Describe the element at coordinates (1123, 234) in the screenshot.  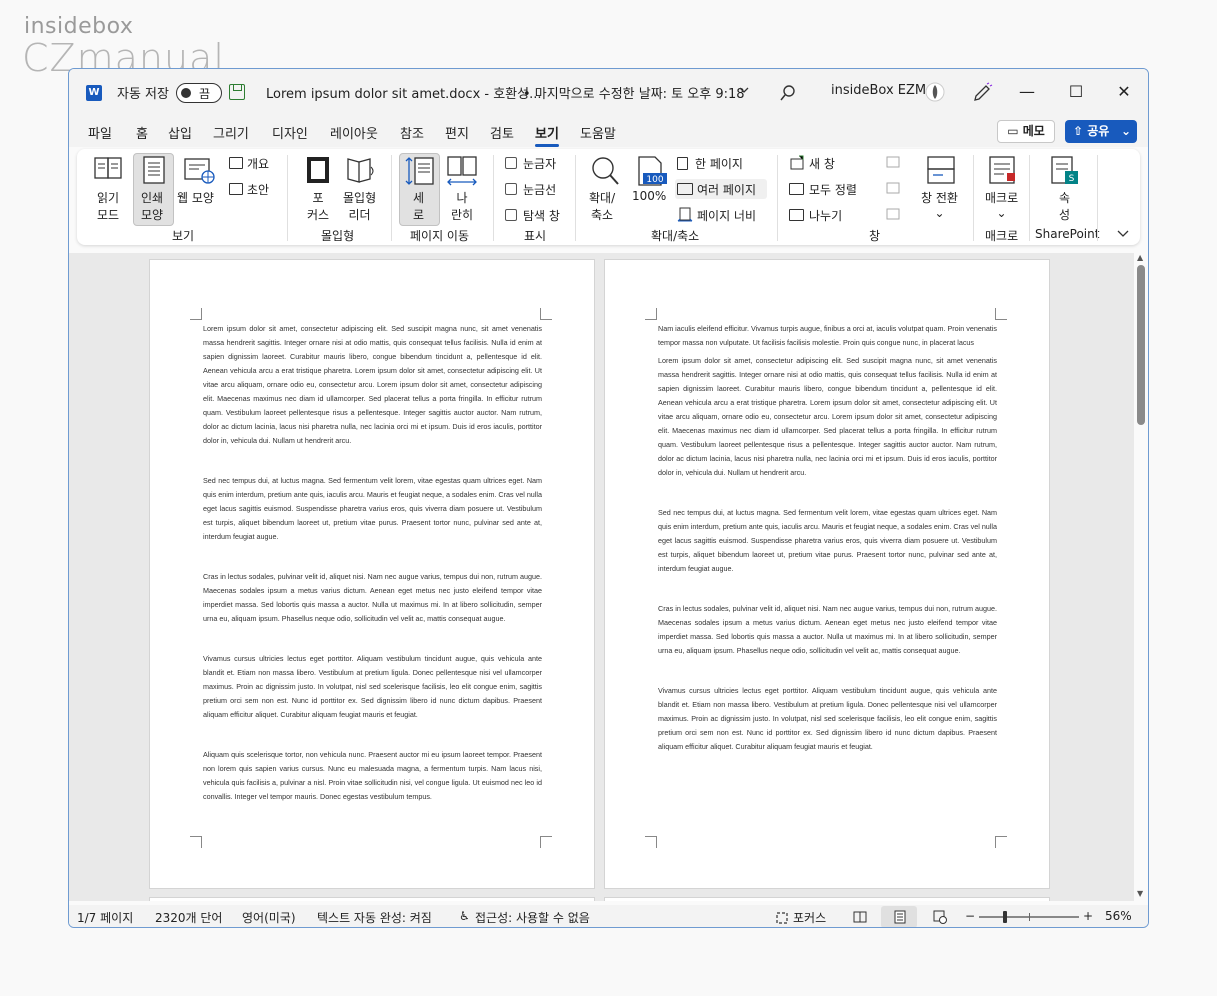
I see `ribbon-collapse-icon` at that location.